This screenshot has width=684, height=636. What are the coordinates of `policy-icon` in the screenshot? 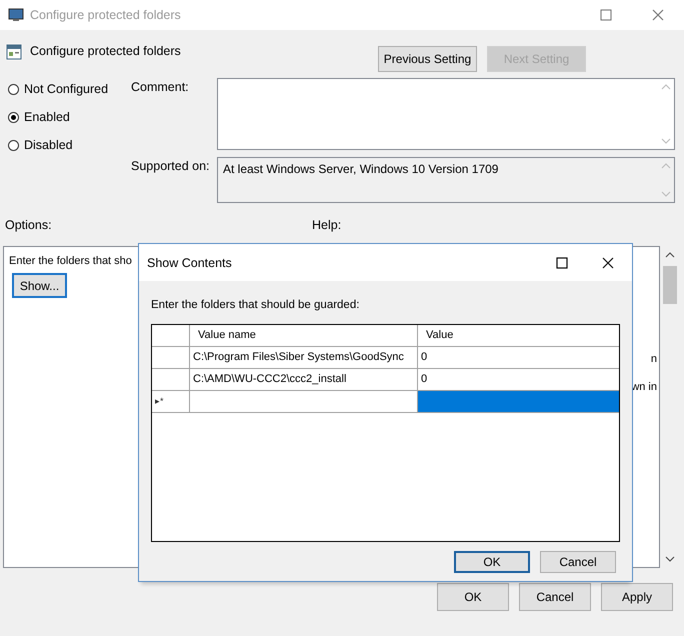 It's located at (14, 52).